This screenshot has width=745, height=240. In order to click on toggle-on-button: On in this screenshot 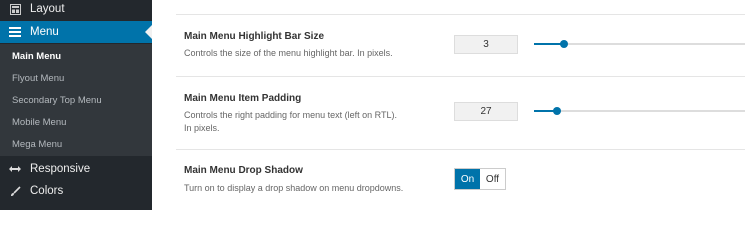, I will do `click(467, 179)`.